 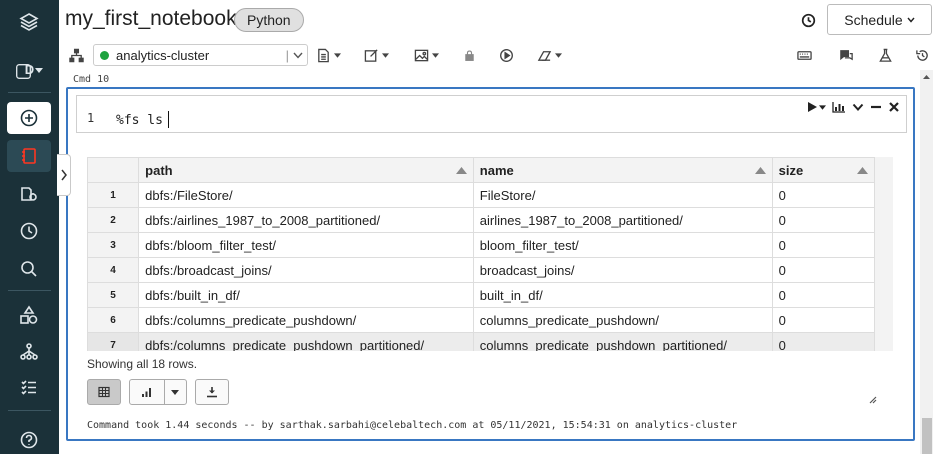 I want to click on layers-icon, so click(x=29, y=22).